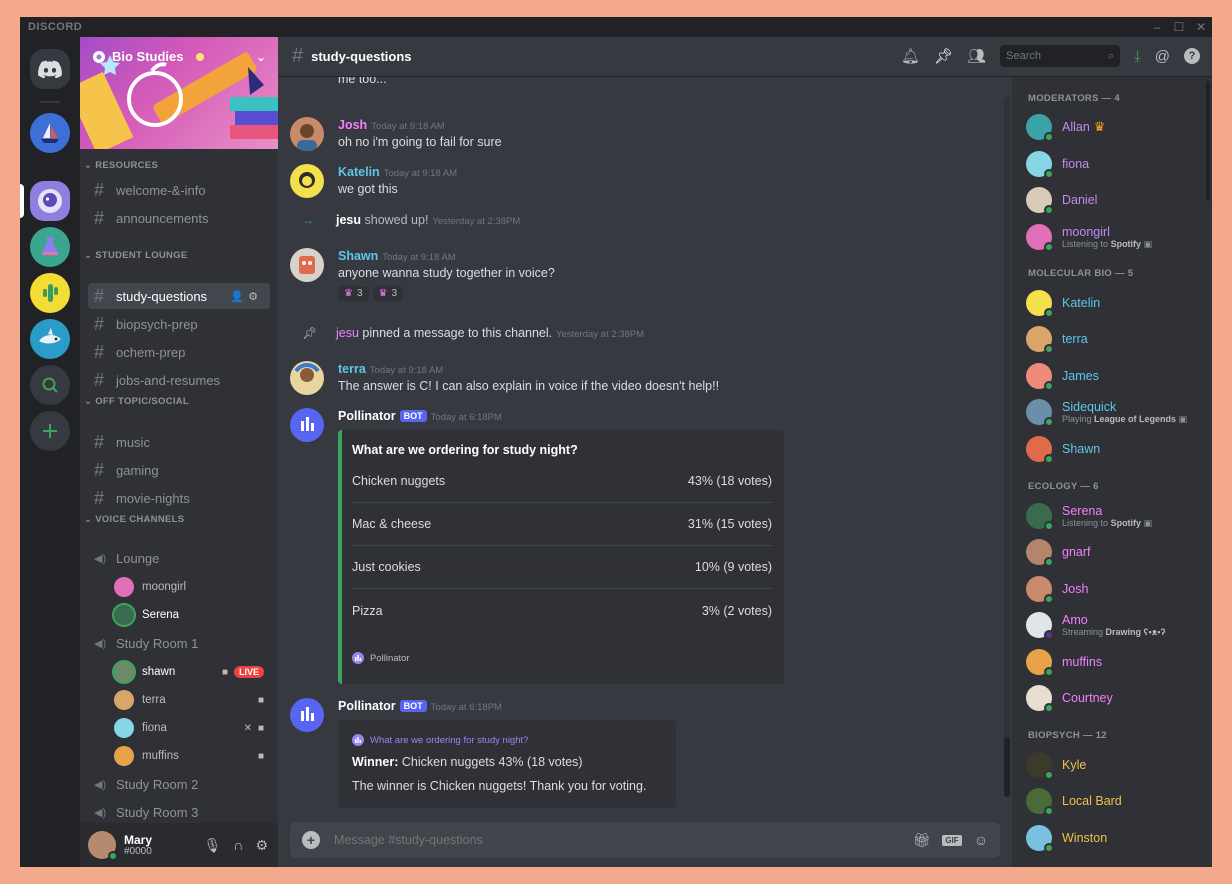 This screenshot has height=884, width=1232. I want to click on close-button: ✕, so click(1201, 27).